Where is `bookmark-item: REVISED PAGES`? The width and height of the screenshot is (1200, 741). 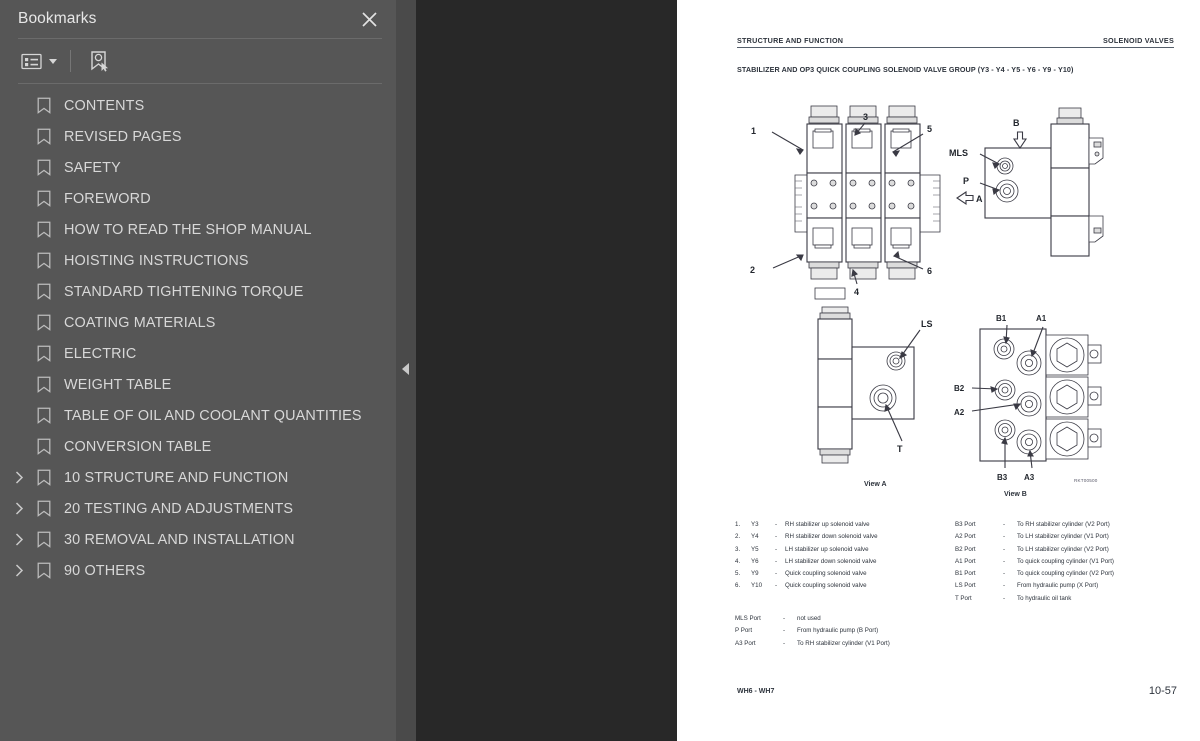
bookmark-item: REVISED PAGES is located at coordinates (198, 136).